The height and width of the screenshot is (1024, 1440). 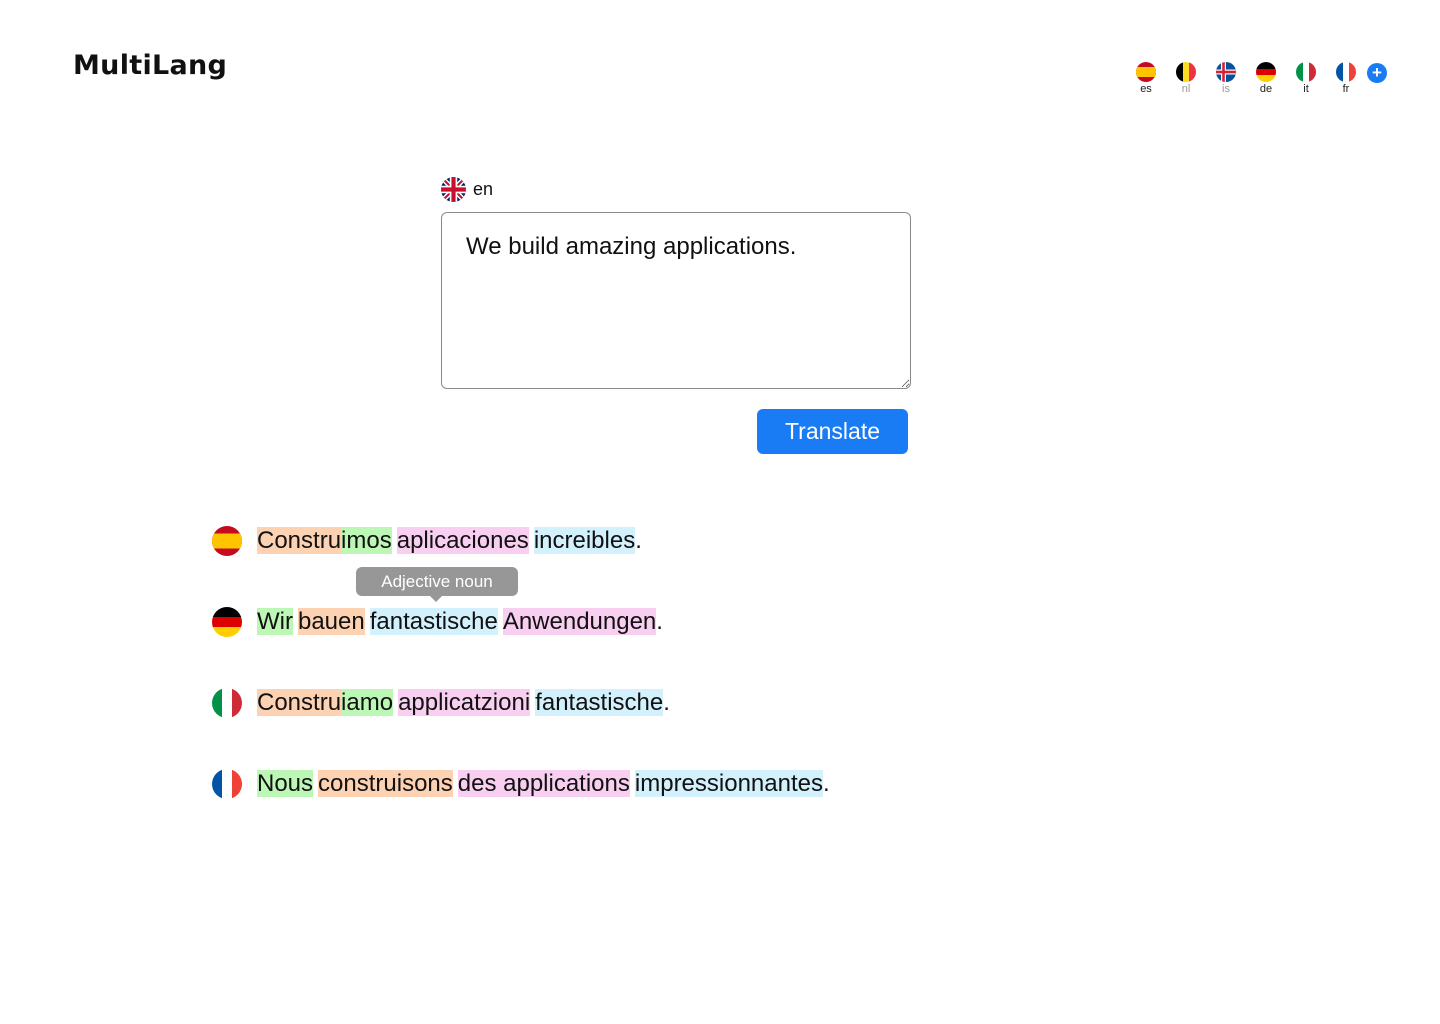 What do you see at coordinates (1306, 89) in the screenshot?
I see `lang-code: it` at bounding box center [1306, 89].